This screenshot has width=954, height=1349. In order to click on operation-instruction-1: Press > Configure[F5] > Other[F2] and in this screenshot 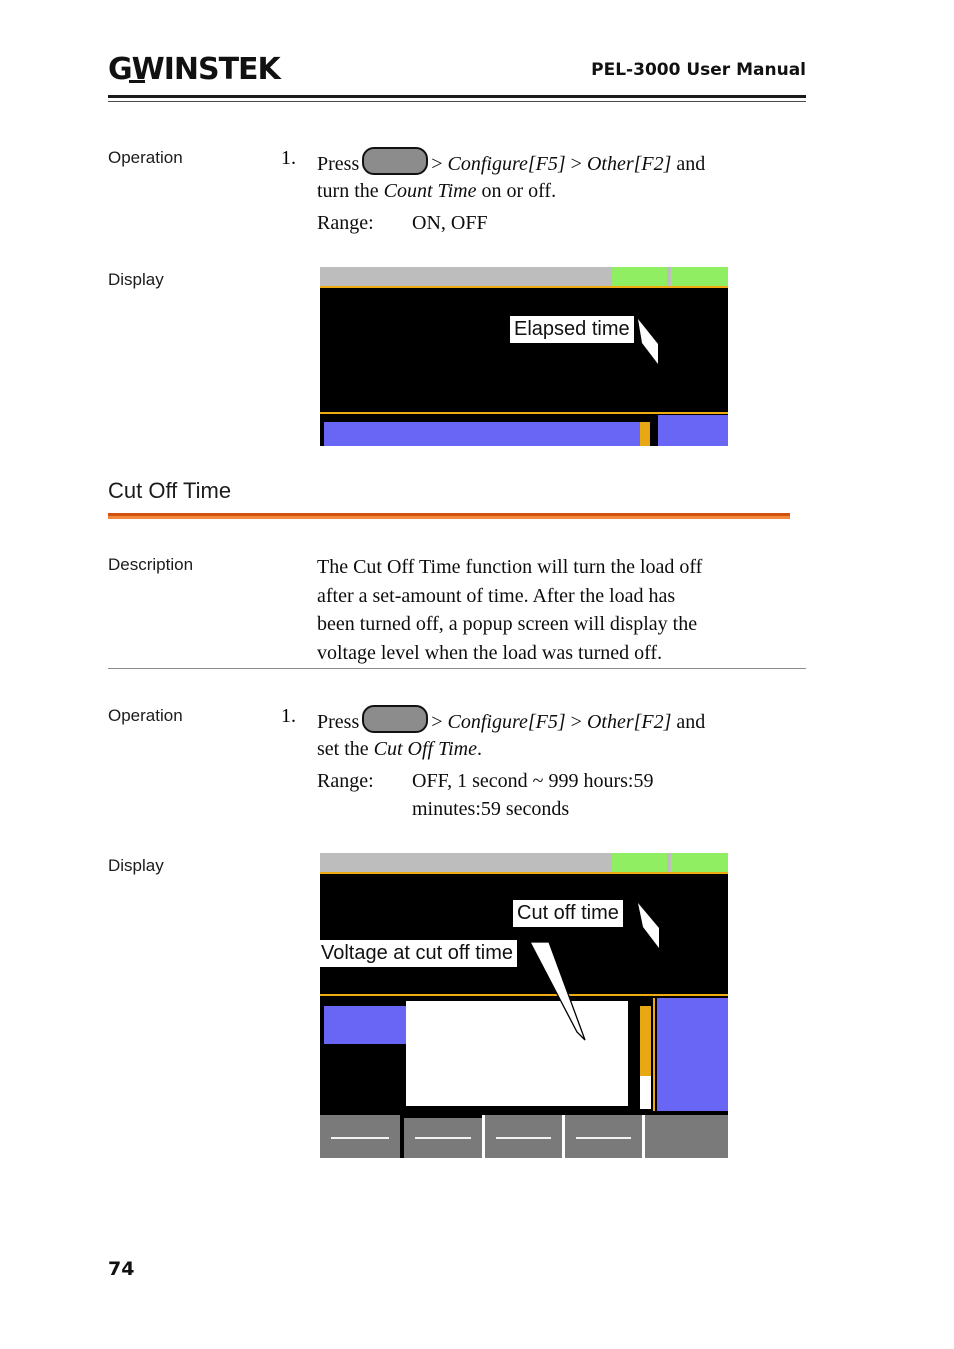, I will do `click(567, 163)`.